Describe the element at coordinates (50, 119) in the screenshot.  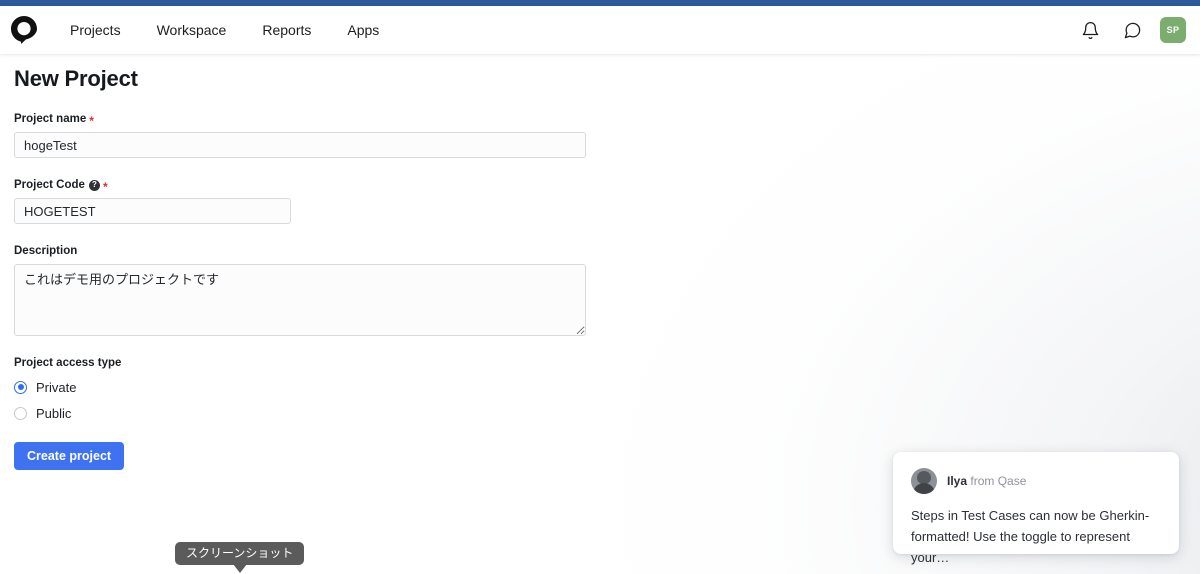
I see `project-name-label-text: Project name` at that location.